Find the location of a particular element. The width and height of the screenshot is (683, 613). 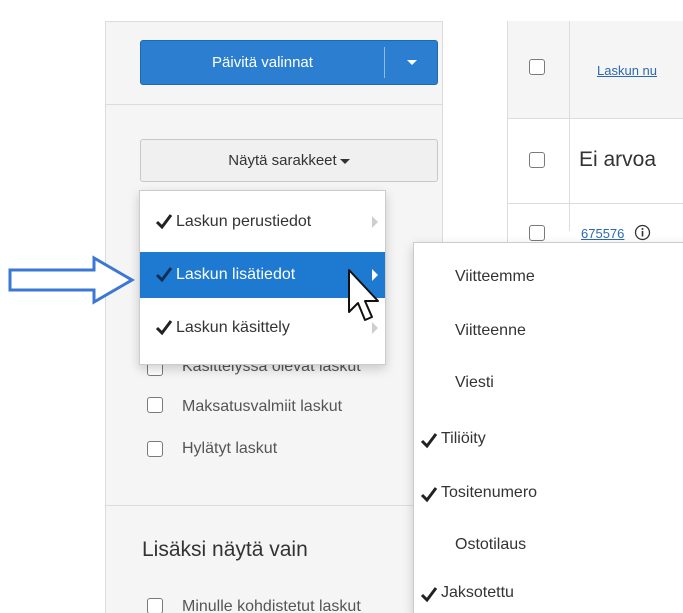

column-separator is located at coordinates (569, 126).